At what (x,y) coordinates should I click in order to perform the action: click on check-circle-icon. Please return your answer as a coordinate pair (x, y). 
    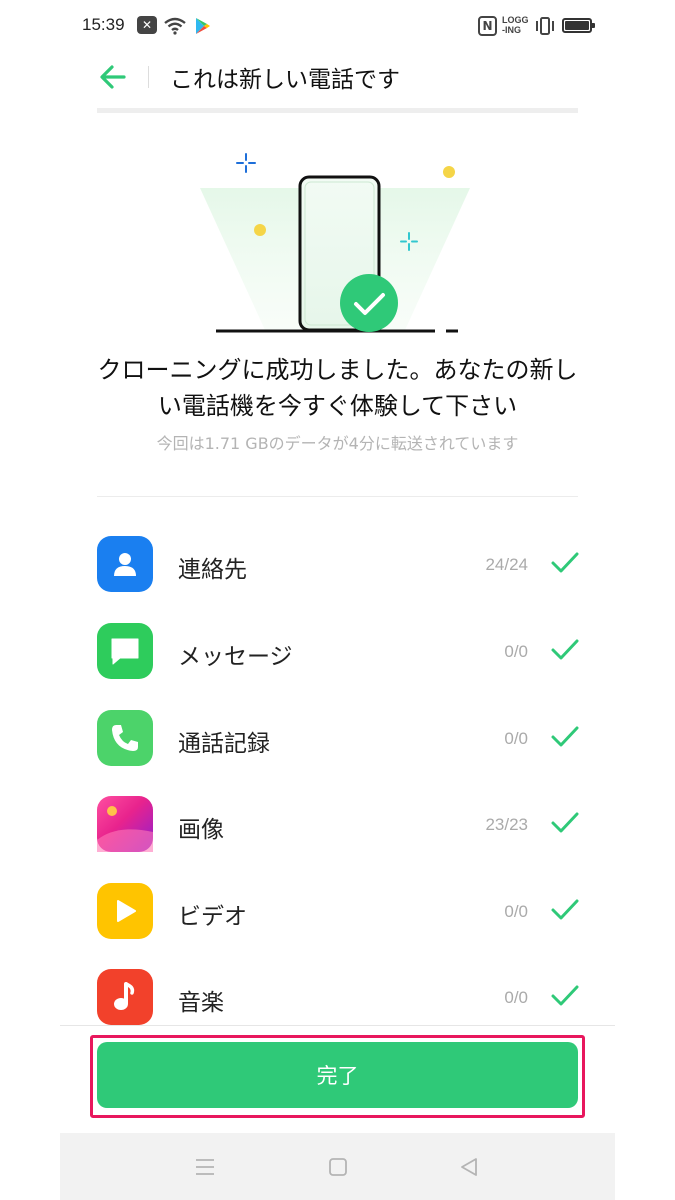
    Looking at the image, I should click on (369, 303).